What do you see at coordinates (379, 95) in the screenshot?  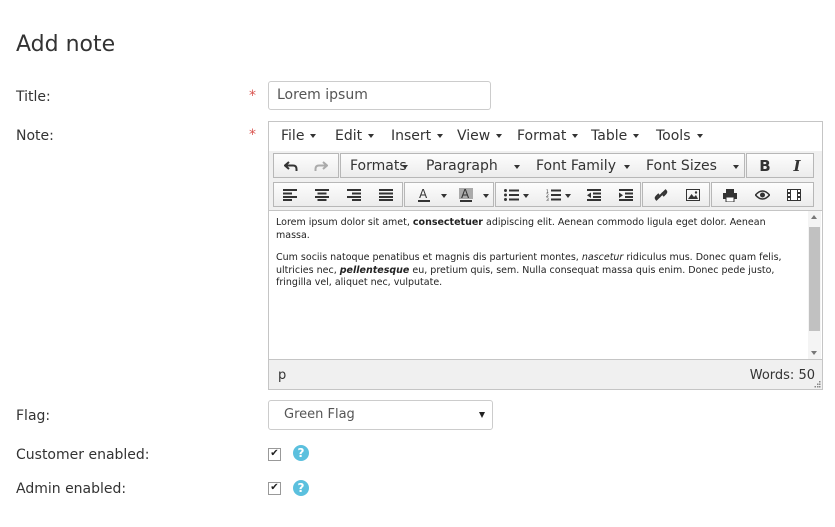 I see `title-input: Lorem ipsum` at bounding box center [379, 95].